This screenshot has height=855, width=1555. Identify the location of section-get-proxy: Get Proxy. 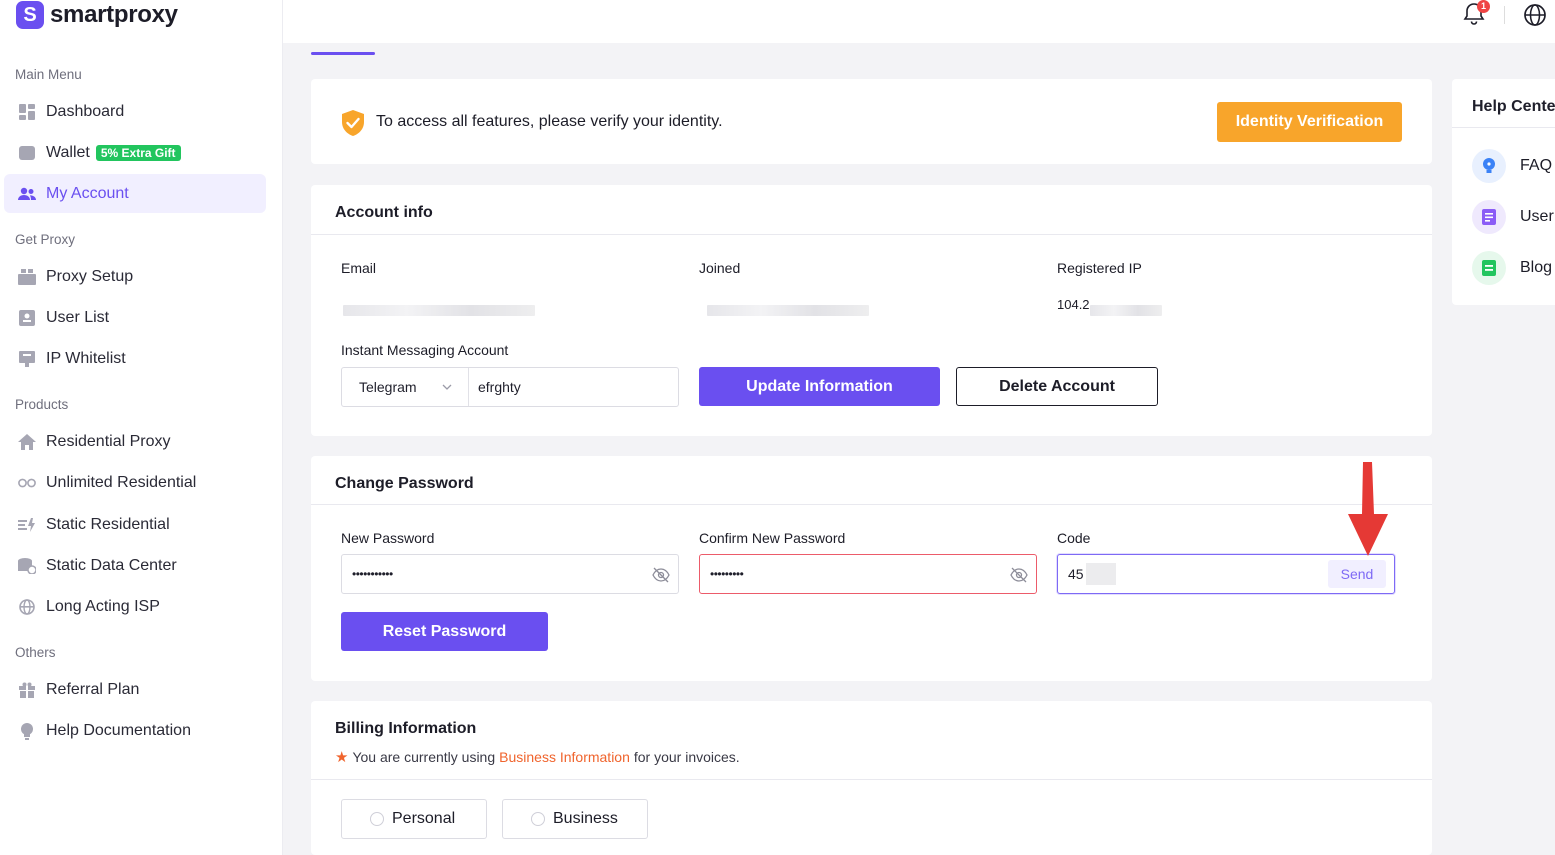
(45, 239).